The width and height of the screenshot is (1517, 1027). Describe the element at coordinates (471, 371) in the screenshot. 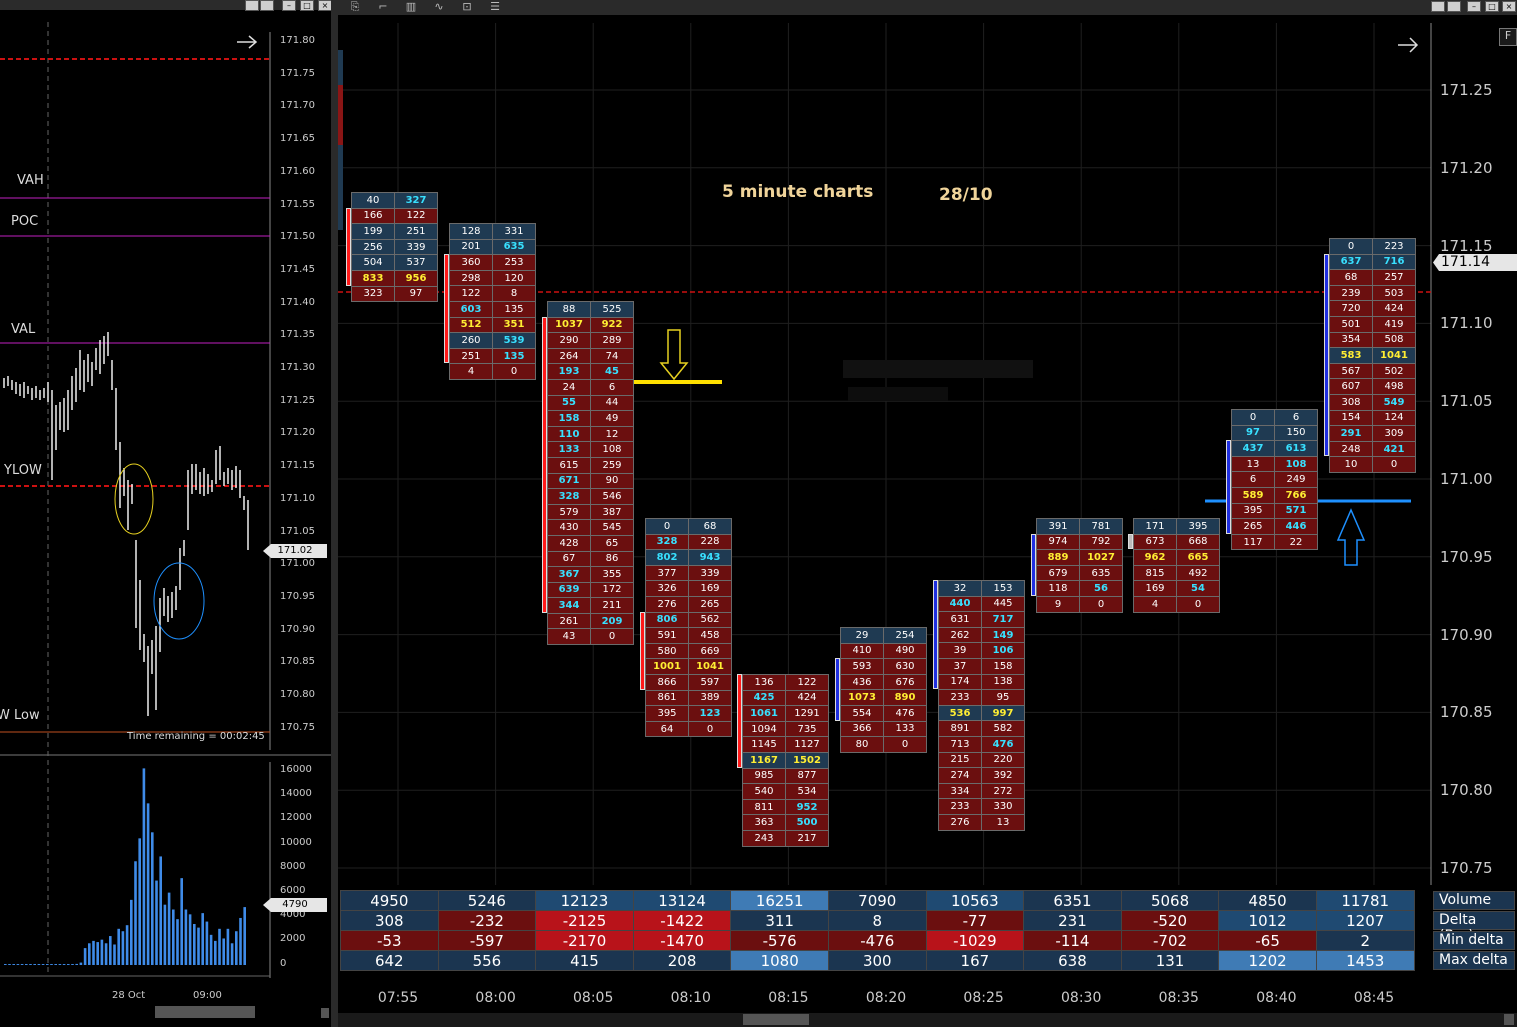

I see `bid-volume-cell: 4` at that location.